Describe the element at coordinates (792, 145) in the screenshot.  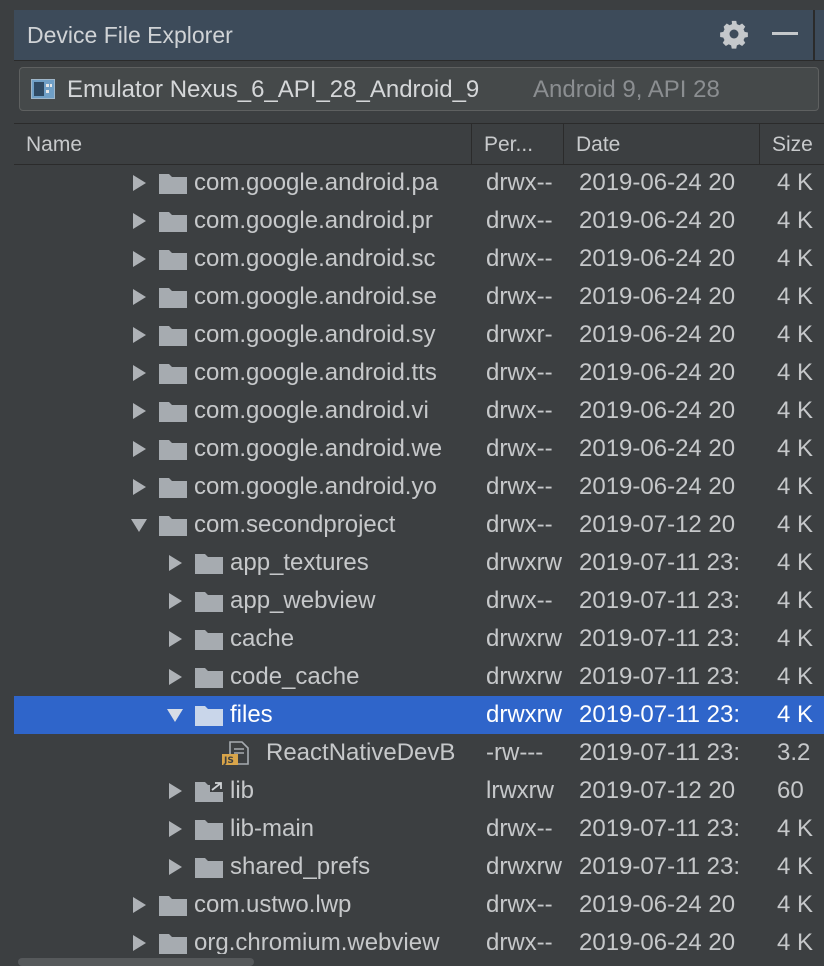
I see `column-header-size: Size` at that location.